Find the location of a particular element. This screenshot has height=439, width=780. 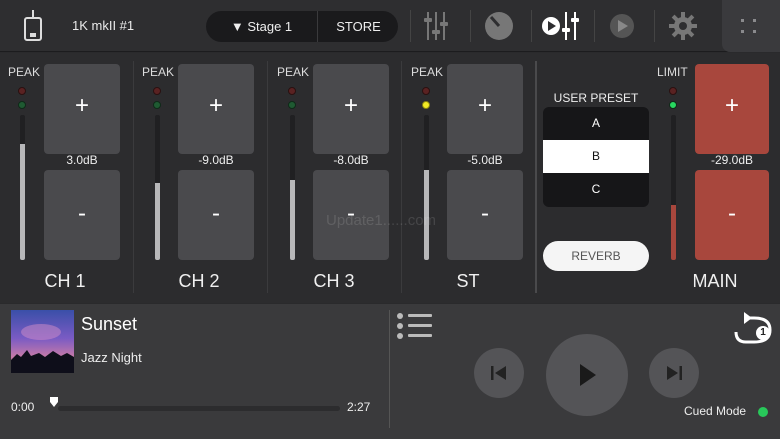

top-bar: 1K mkII #1 ▼ Stage 1 STORE is located at coordinates (390, 26).